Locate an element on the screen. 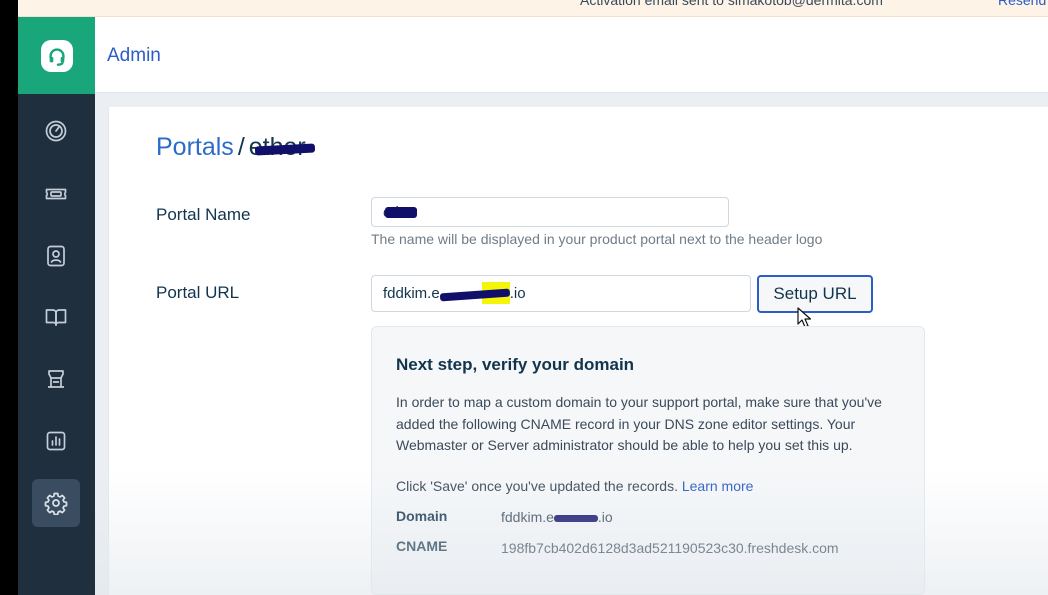  gear-icon is located at coordinates (56, 503).